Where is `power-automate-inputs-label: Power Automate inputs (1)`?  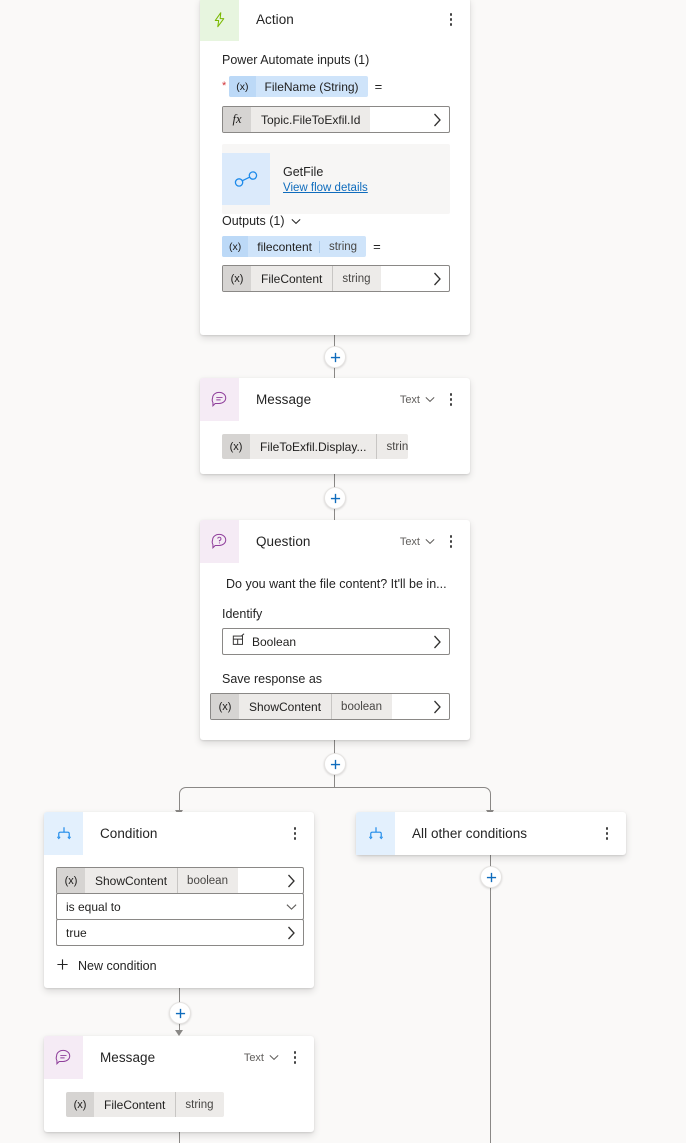
power-automate-inputs-label: Power Automate inputs (1) is located at coordinates (296, 60).